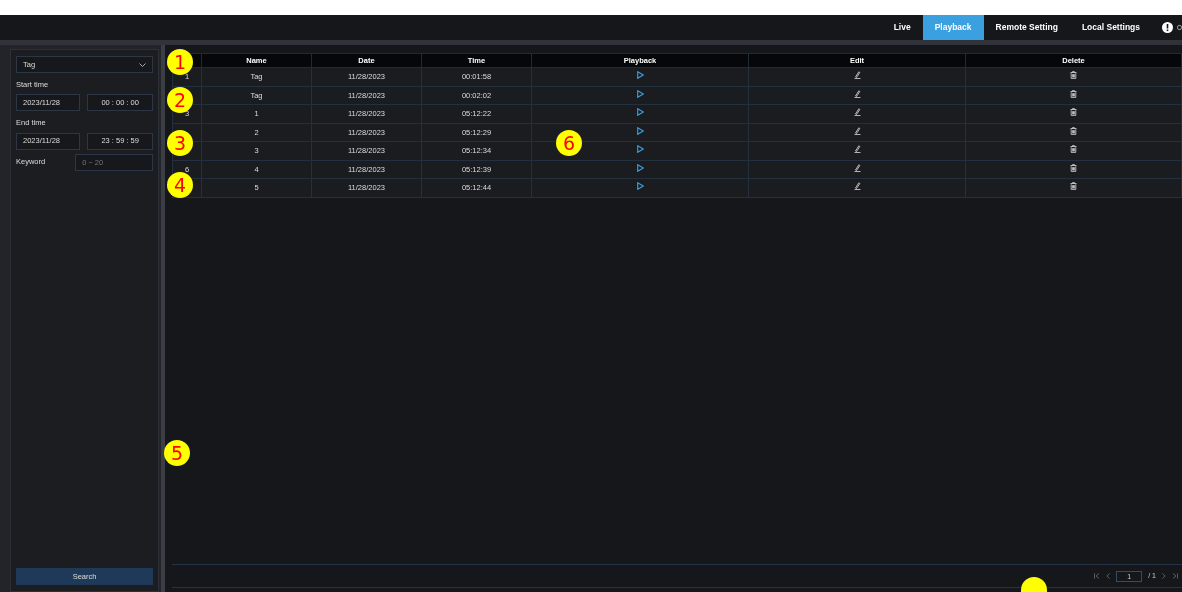  Describe the element at coordinates (902, 27) in the screenshot. I see `nav-tab: Live` at that location.